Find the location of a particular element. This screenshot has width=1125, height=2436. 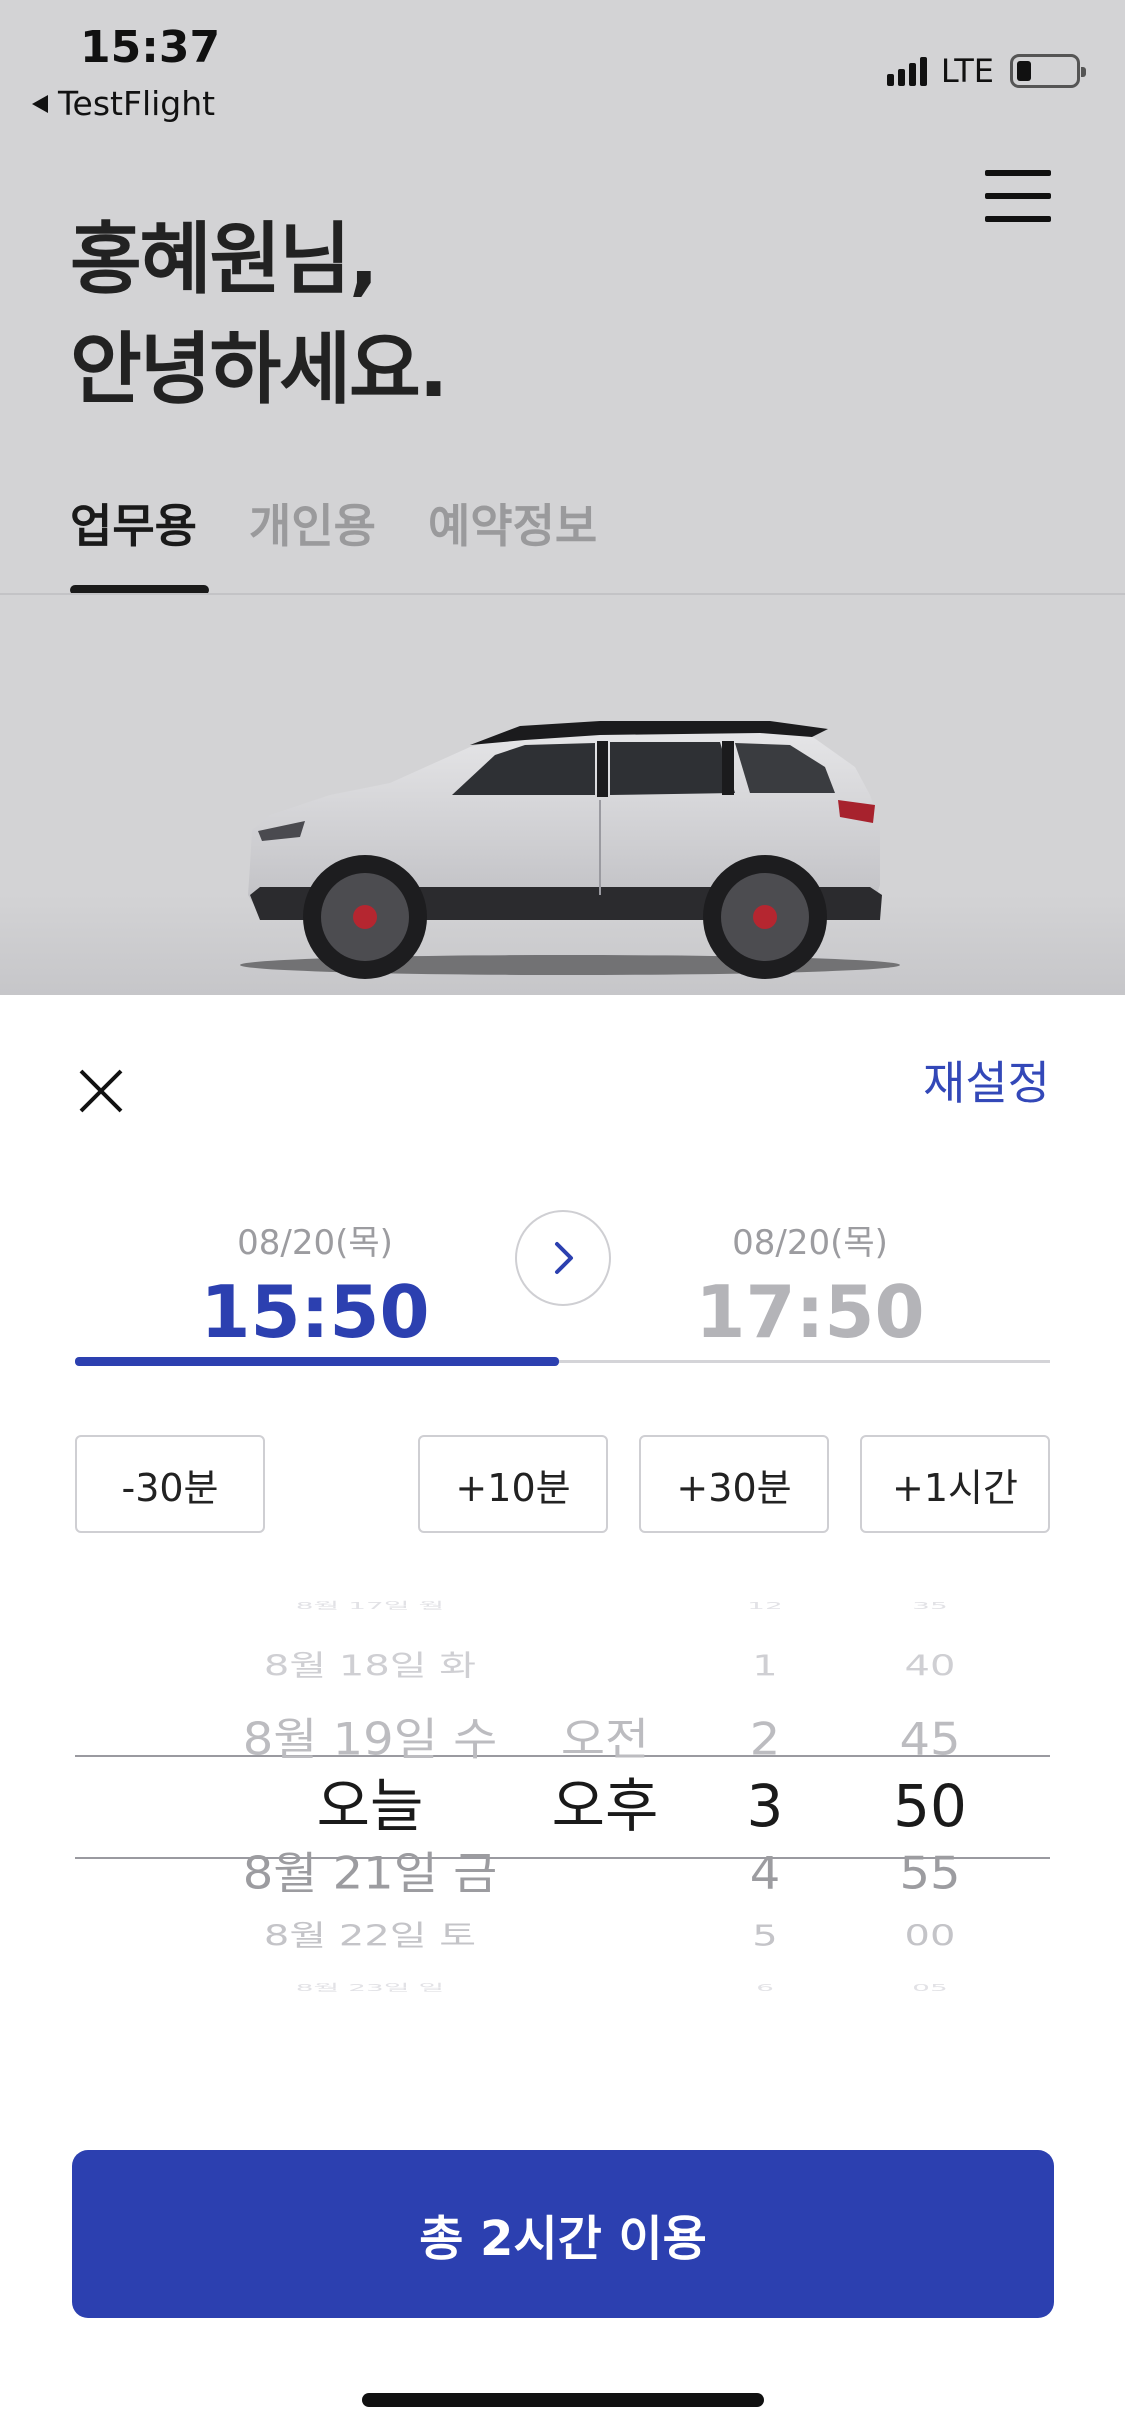

end-date: 08/20(목) is located at coordinates (810, 1243).